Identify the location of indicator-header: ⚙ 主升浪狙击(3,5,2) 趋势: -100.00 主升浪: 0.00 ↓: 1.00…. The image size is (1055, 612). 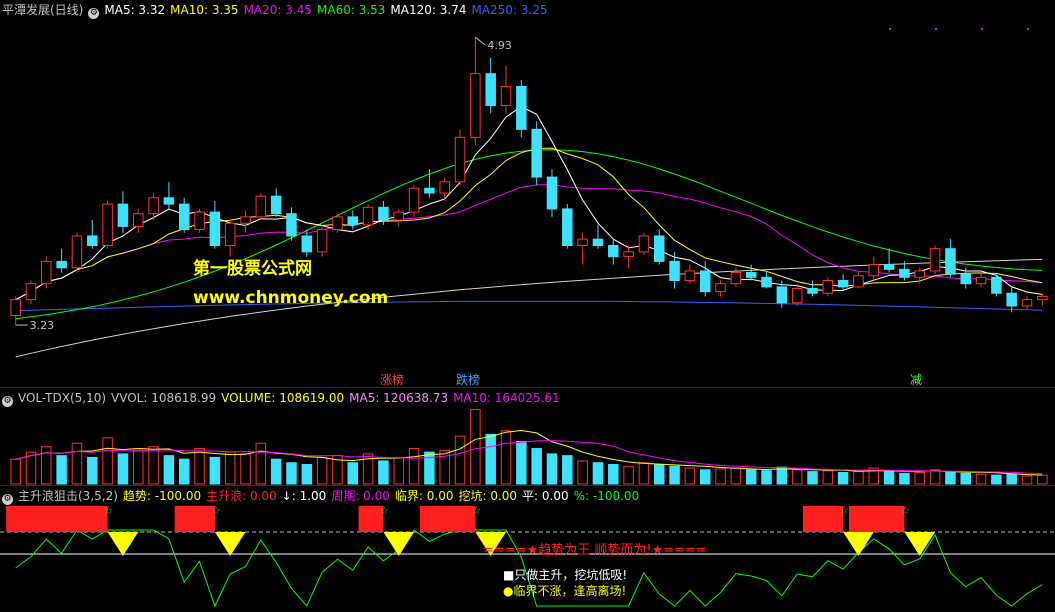
(325, 496).